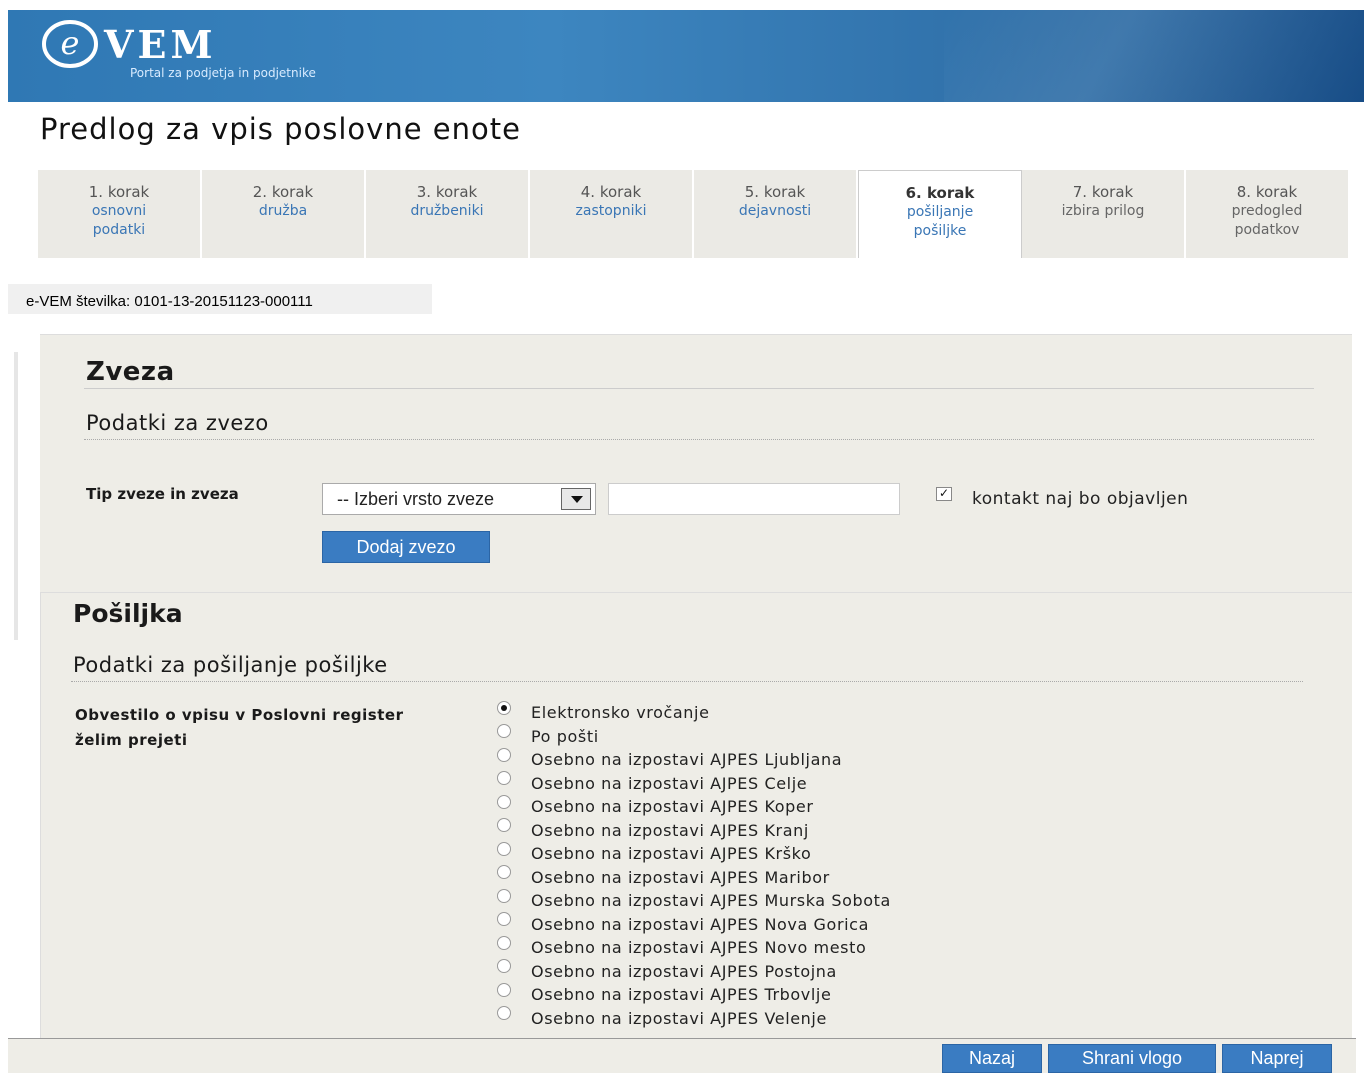 The width and height of the screenshot is (1364, 1073). I want to click on delivery-option: Po pošti, so click(694, 736).